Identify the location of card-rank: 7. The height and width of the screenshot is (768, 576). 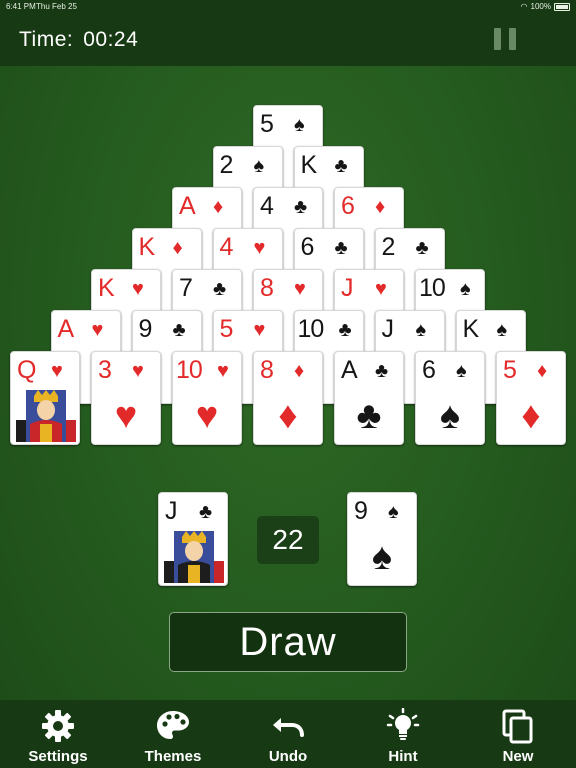
(186, 288).